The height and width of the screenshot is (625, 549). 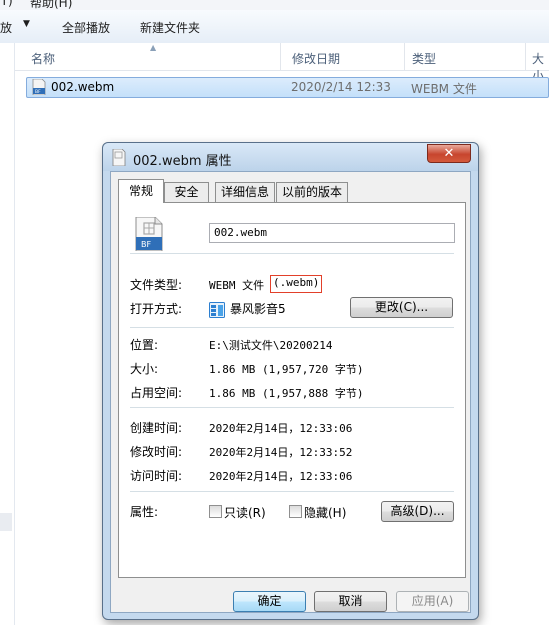 What do you see at coordinates (282, 63) in the screenshot?
I see `column-header: 名称 修改日期 类型 大小` at bounding box center [282, 63].